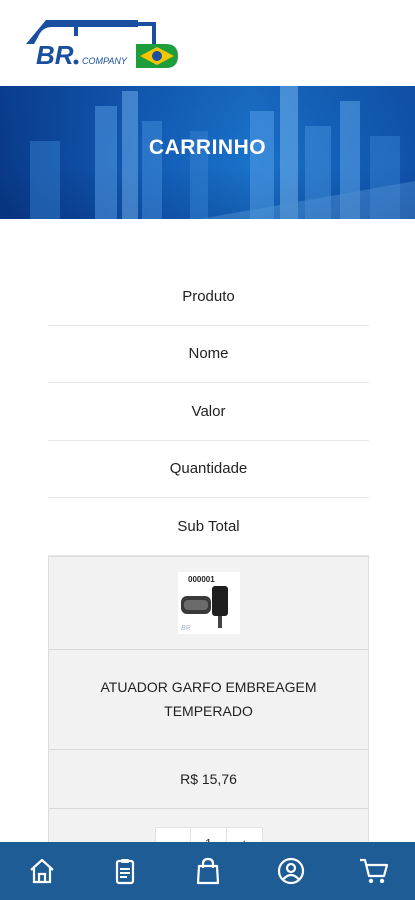  What do you see at coordinates (186, 628) in the screenshot?
I see `product-image-brand: BR` at bounding box center [186, 628].